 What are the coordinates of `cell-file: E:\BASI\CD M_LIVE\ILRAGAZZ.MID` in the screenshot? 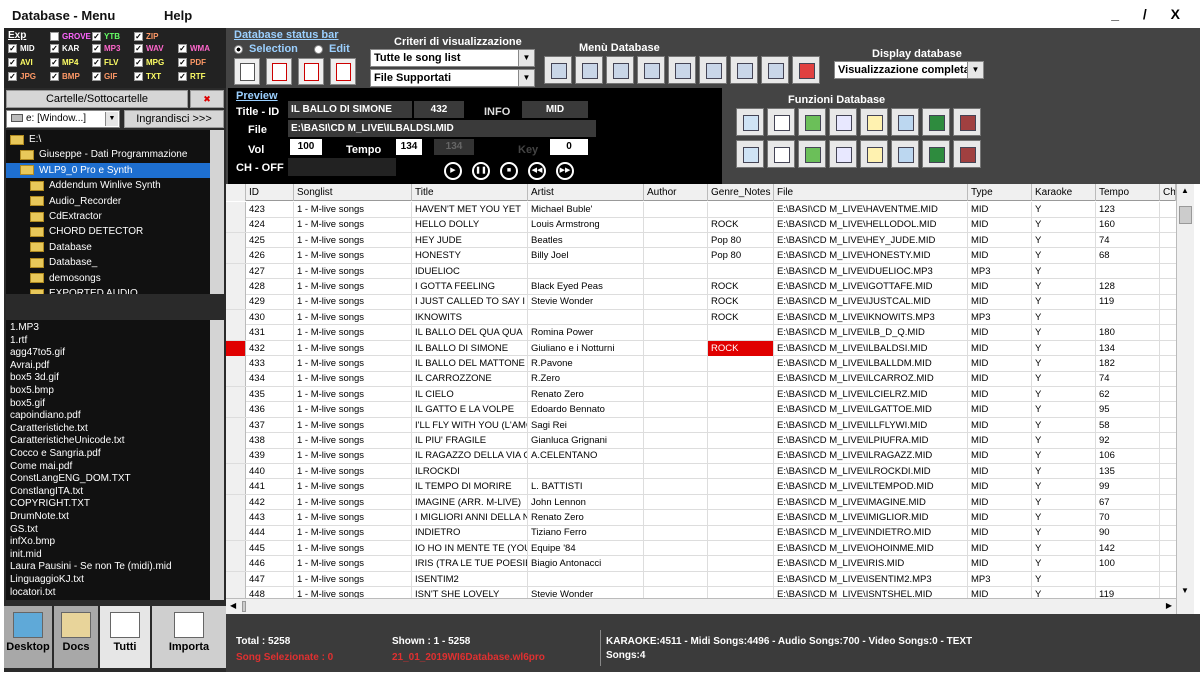 It's located at (871, 456).